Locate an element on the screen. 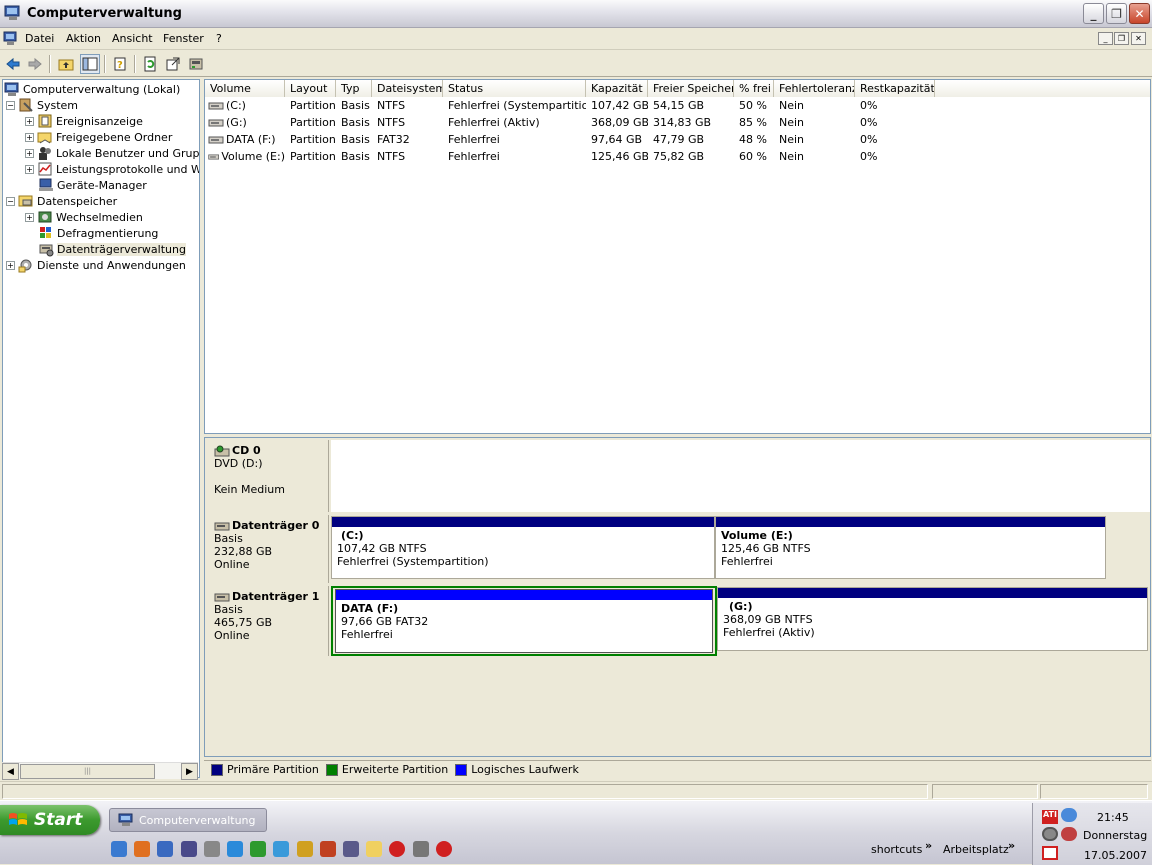  col-header-type: Typ is located at coordinates (354, 88).